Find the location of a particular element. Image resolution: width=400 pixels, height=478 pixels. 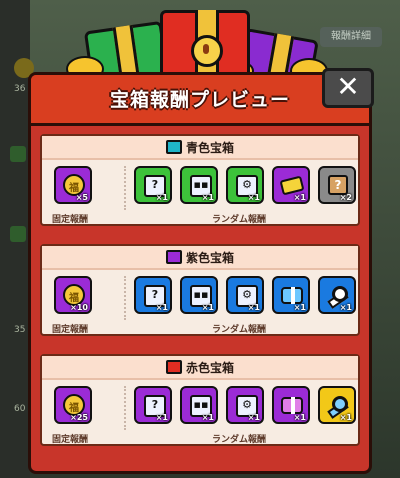

fixed-reward-item: 福 ×10 is located at coordinates (73, 295).